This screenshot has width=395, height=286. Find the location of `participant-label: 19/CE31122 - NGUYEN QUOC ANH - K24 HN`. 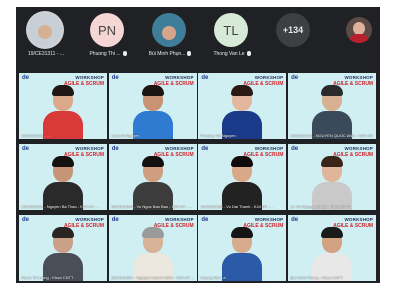

participant-label: 19/CE31122 - NGUYEN QUOC ANH - K24 HN is located at coordinates (331, 135).